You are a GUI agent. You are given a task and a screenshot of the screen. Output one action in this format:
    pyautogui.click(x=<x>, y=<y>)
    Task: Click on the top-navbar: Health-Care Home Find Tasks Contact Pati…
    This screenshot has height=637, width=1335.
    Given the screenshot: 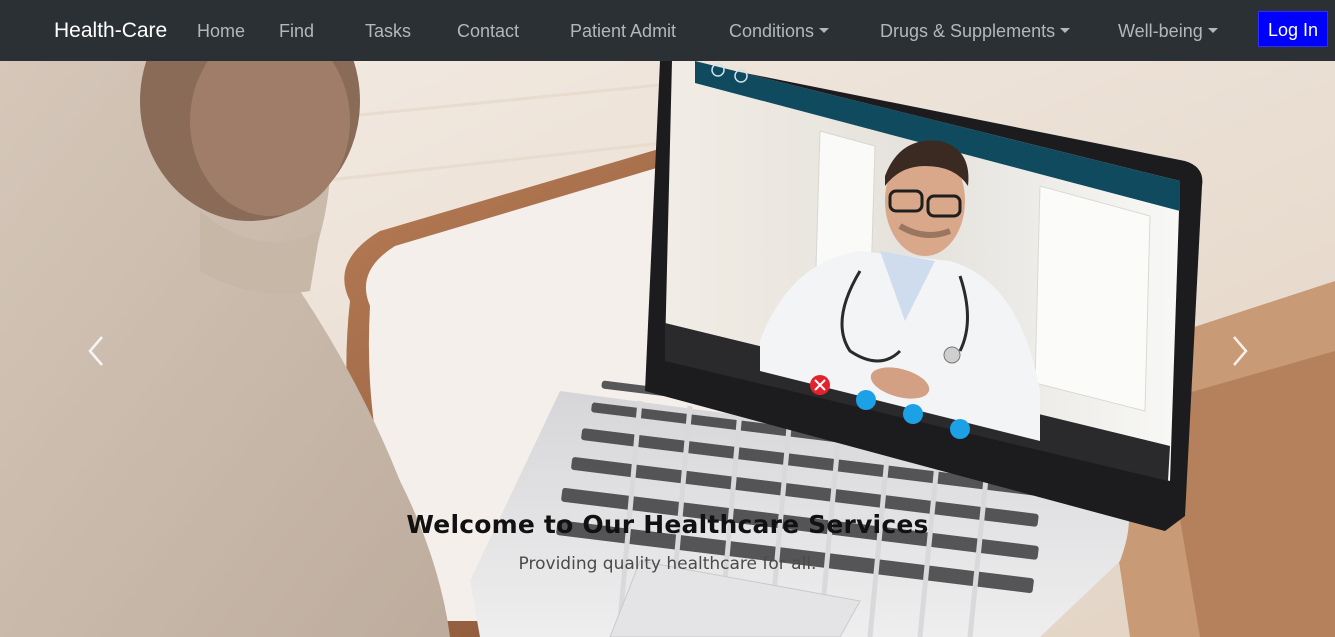 What is the action you would take?
    pyautogui.click(x=667, y=30)
    